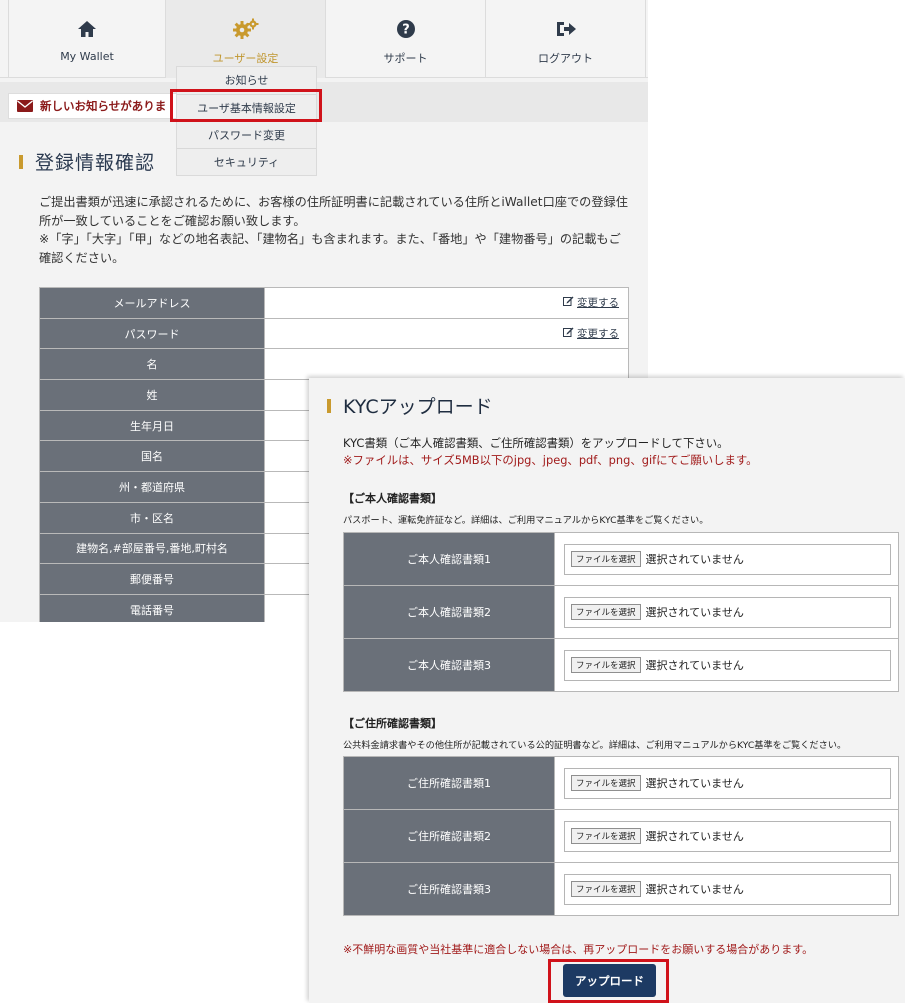 The height and width of the screenshot is (1003, 905). I want to click on table-row: パスワード 変更する, so click(334, 333).